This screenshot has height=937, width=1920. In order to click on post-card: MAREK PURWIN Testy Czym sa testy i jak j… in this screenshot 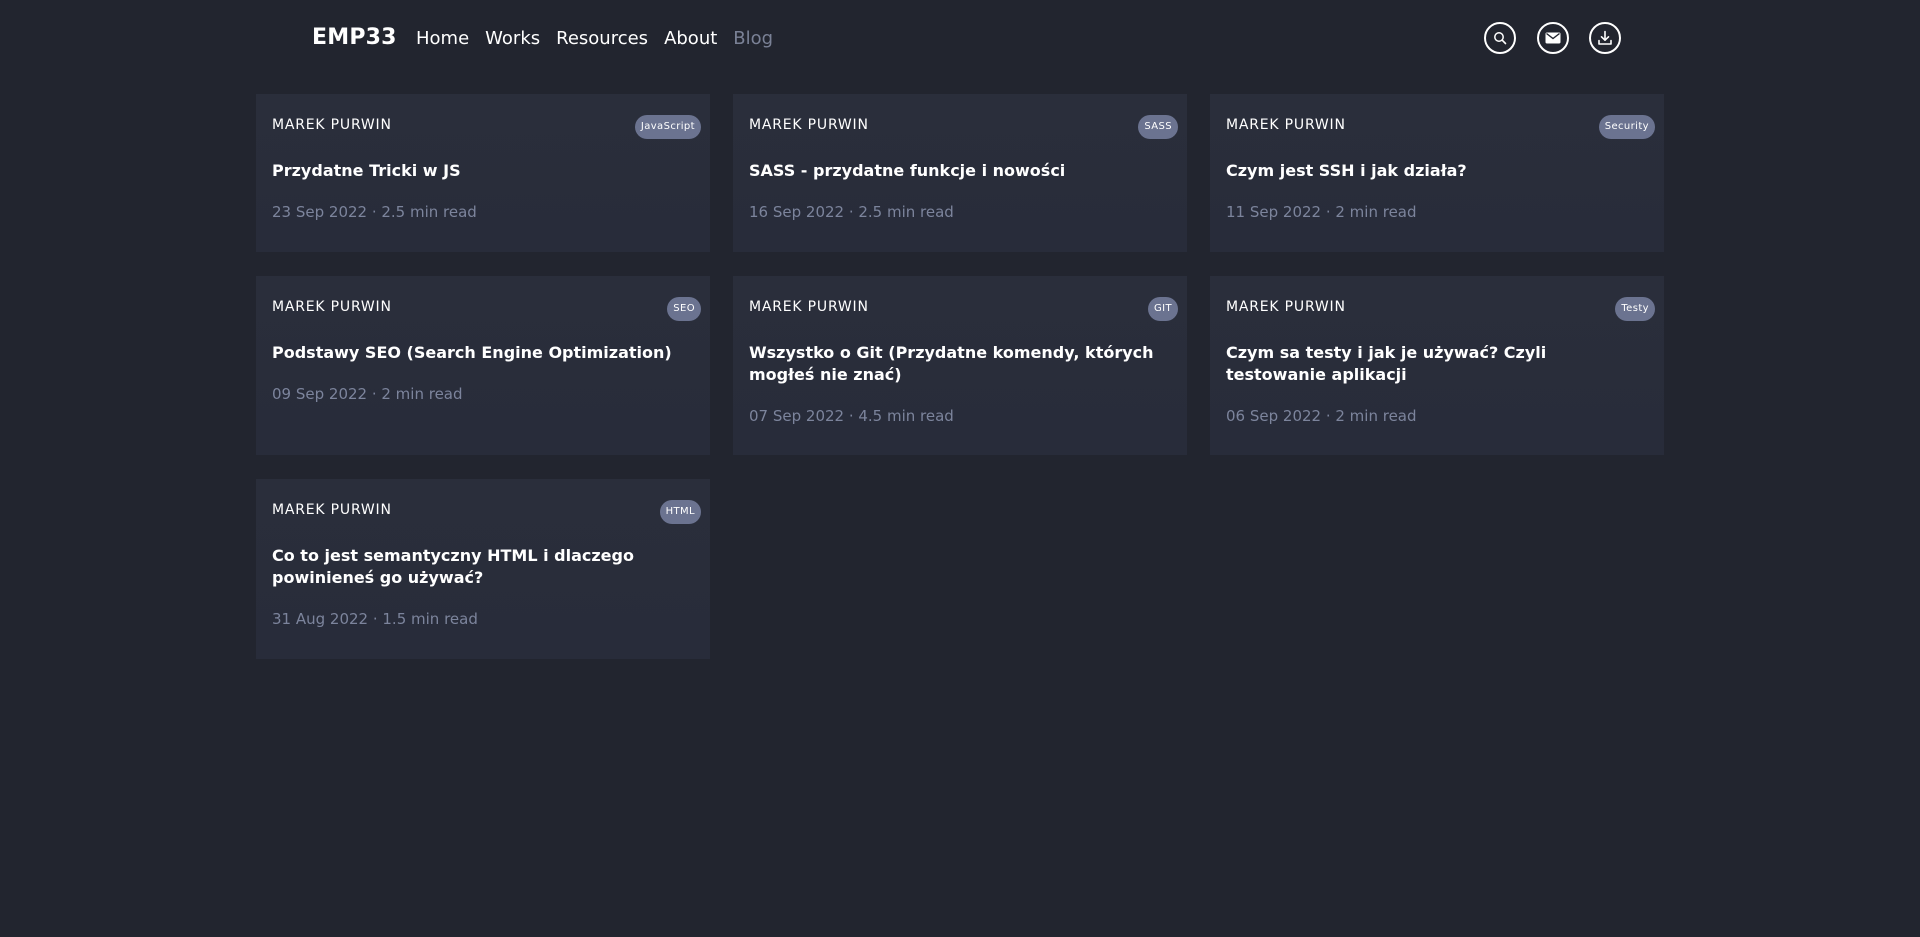, I will do `click(1437, 365)`.